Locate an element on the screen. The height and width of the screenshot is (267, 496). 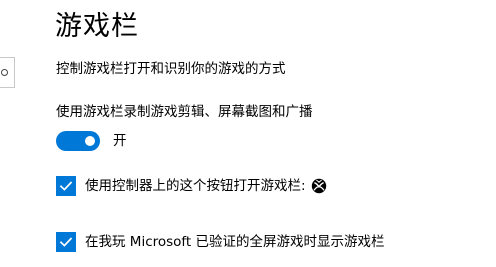
toggle-state-label: 开 is located at coordinates (120, 141).